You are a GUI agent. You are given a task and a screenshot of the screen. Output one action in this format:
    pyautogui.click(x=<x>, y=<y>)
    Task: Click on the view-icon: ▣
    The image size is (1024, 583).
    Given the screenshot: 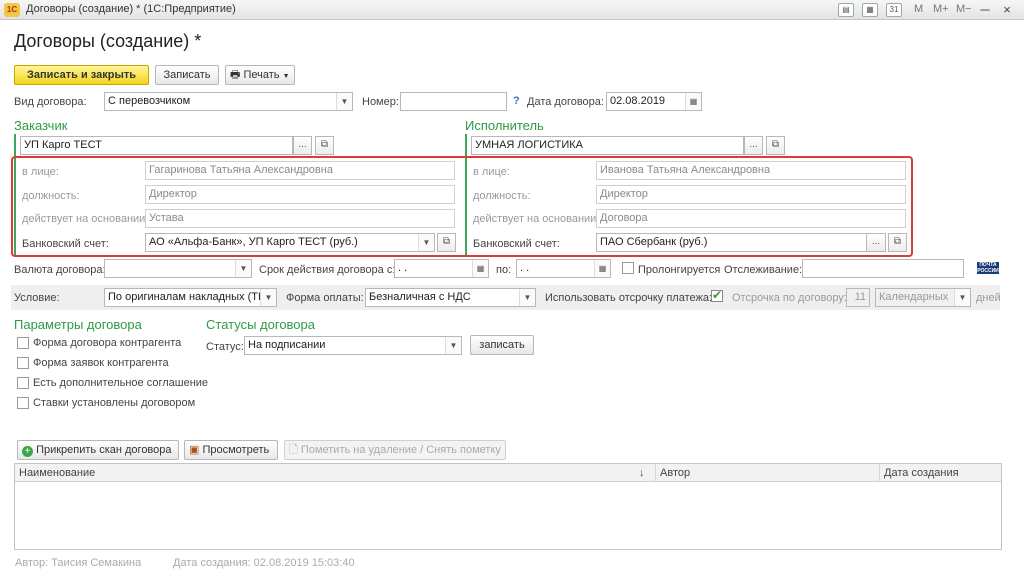 What is the action you would take?
    pyautogui.click(x=194, y=450)
    